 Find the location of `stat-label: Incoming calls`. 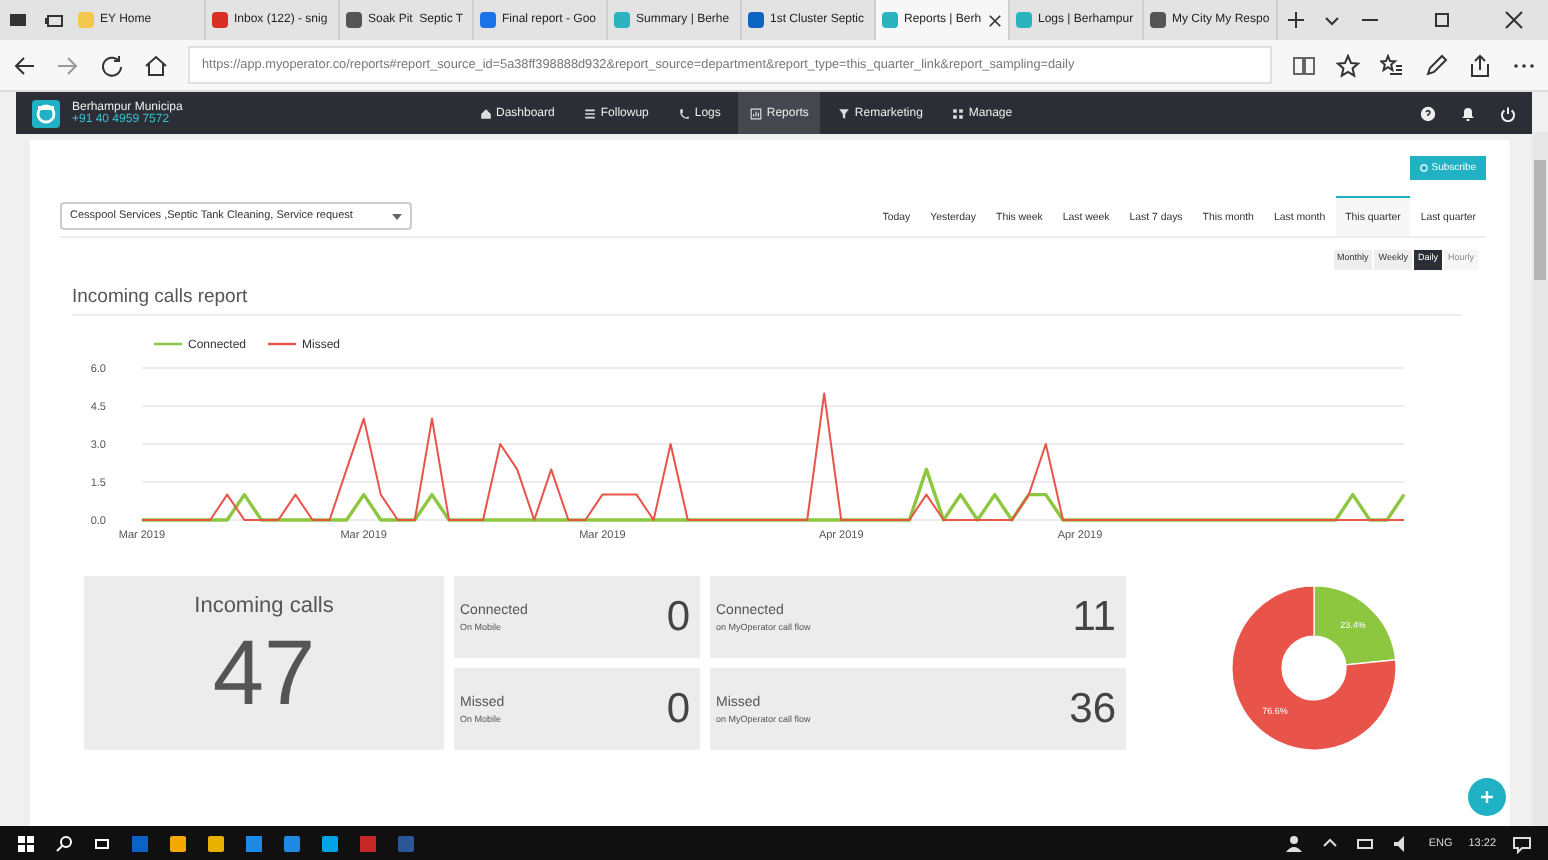

stat-label: Incoming calls is located at coordinates (264, 606).